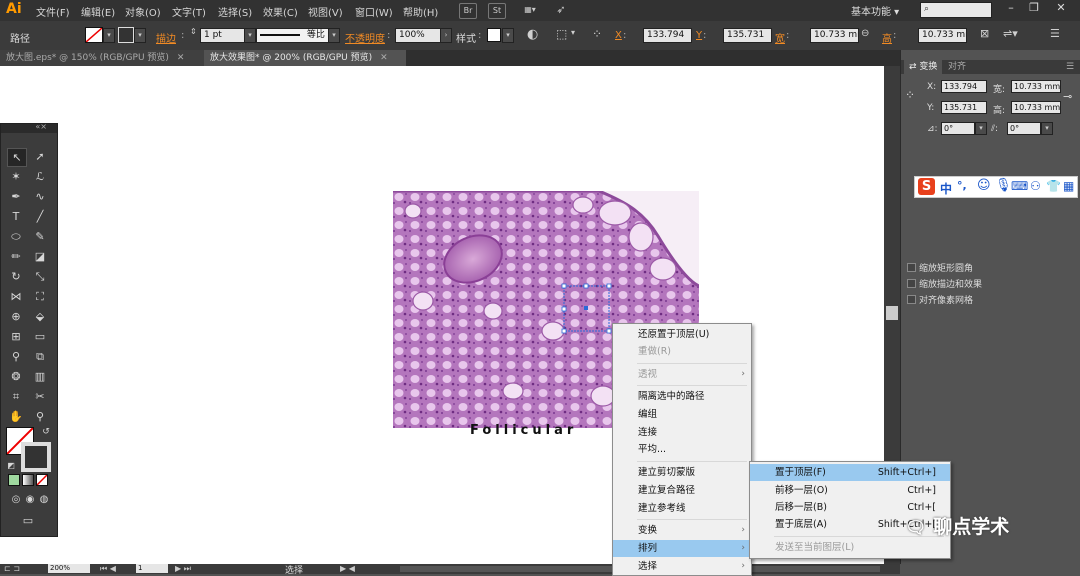 This screenshot has width=1080, height=576. What do you see at coordinates (682, 530) in the screenshot?
I see `menu-item-transform: 变换 ›` at bounding box center [682, 530].